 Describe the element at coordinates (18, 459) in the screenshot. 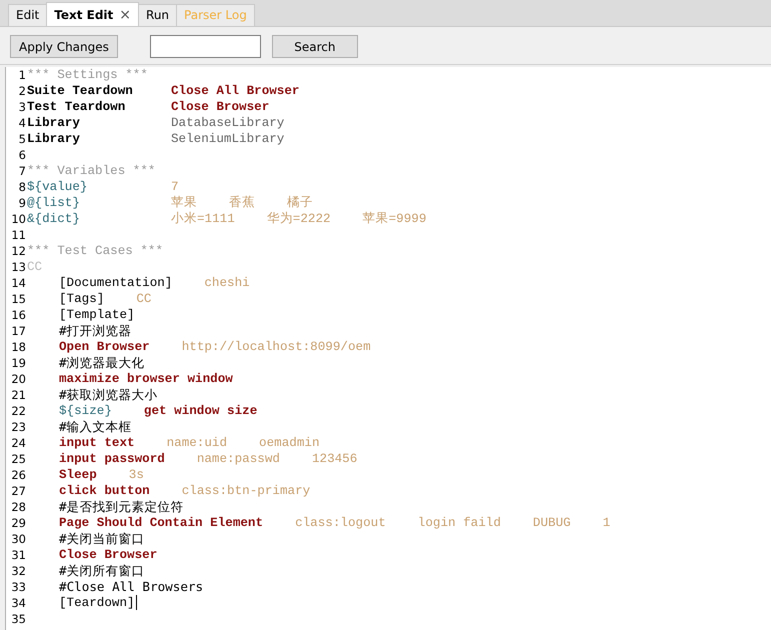

I see `line-number: 25` at that location.